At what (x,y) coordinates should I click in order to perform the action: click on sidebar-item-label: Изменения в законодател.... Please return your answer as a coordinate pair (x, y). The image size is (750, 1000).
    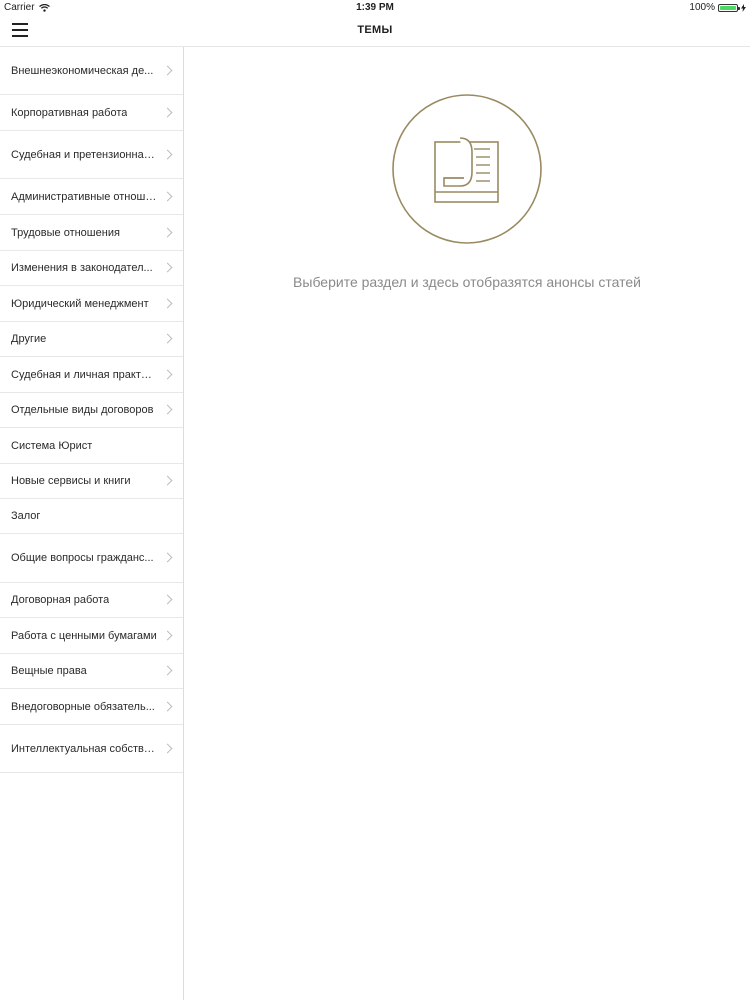
    Looking at the image, I should click on (82, 268).